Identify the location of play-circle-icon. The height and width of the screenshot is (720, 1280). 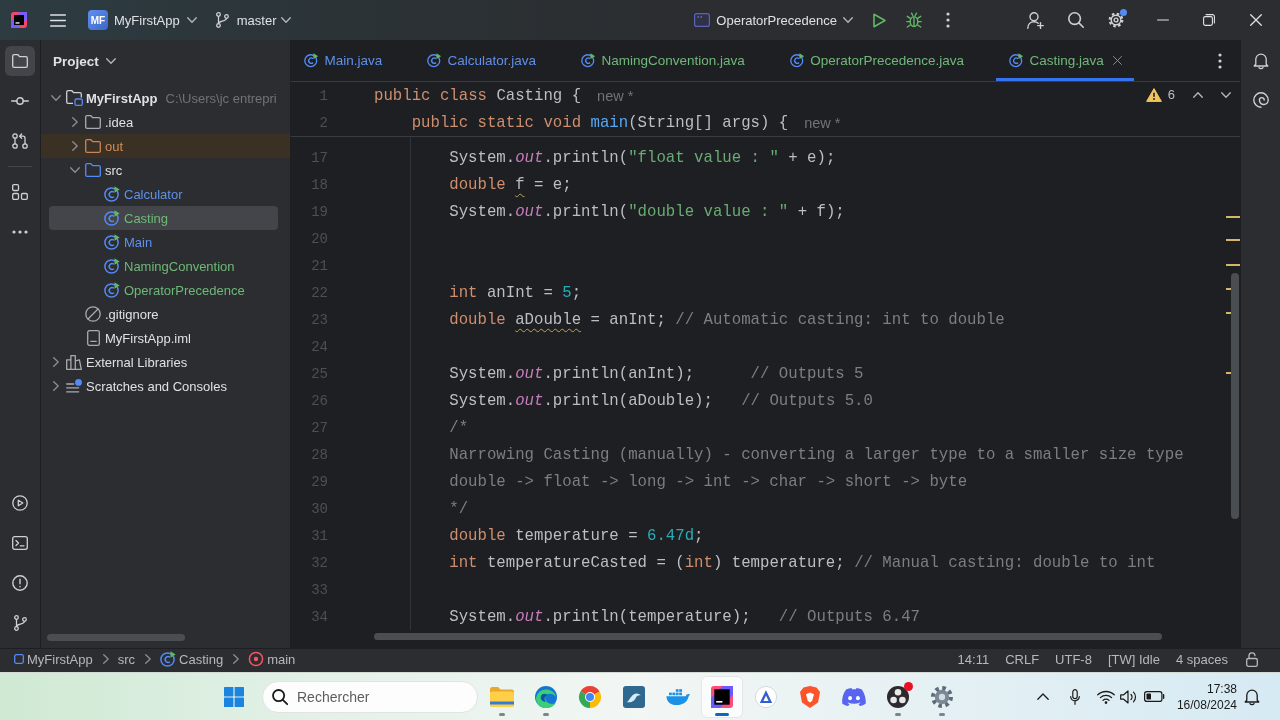
(20, 503).